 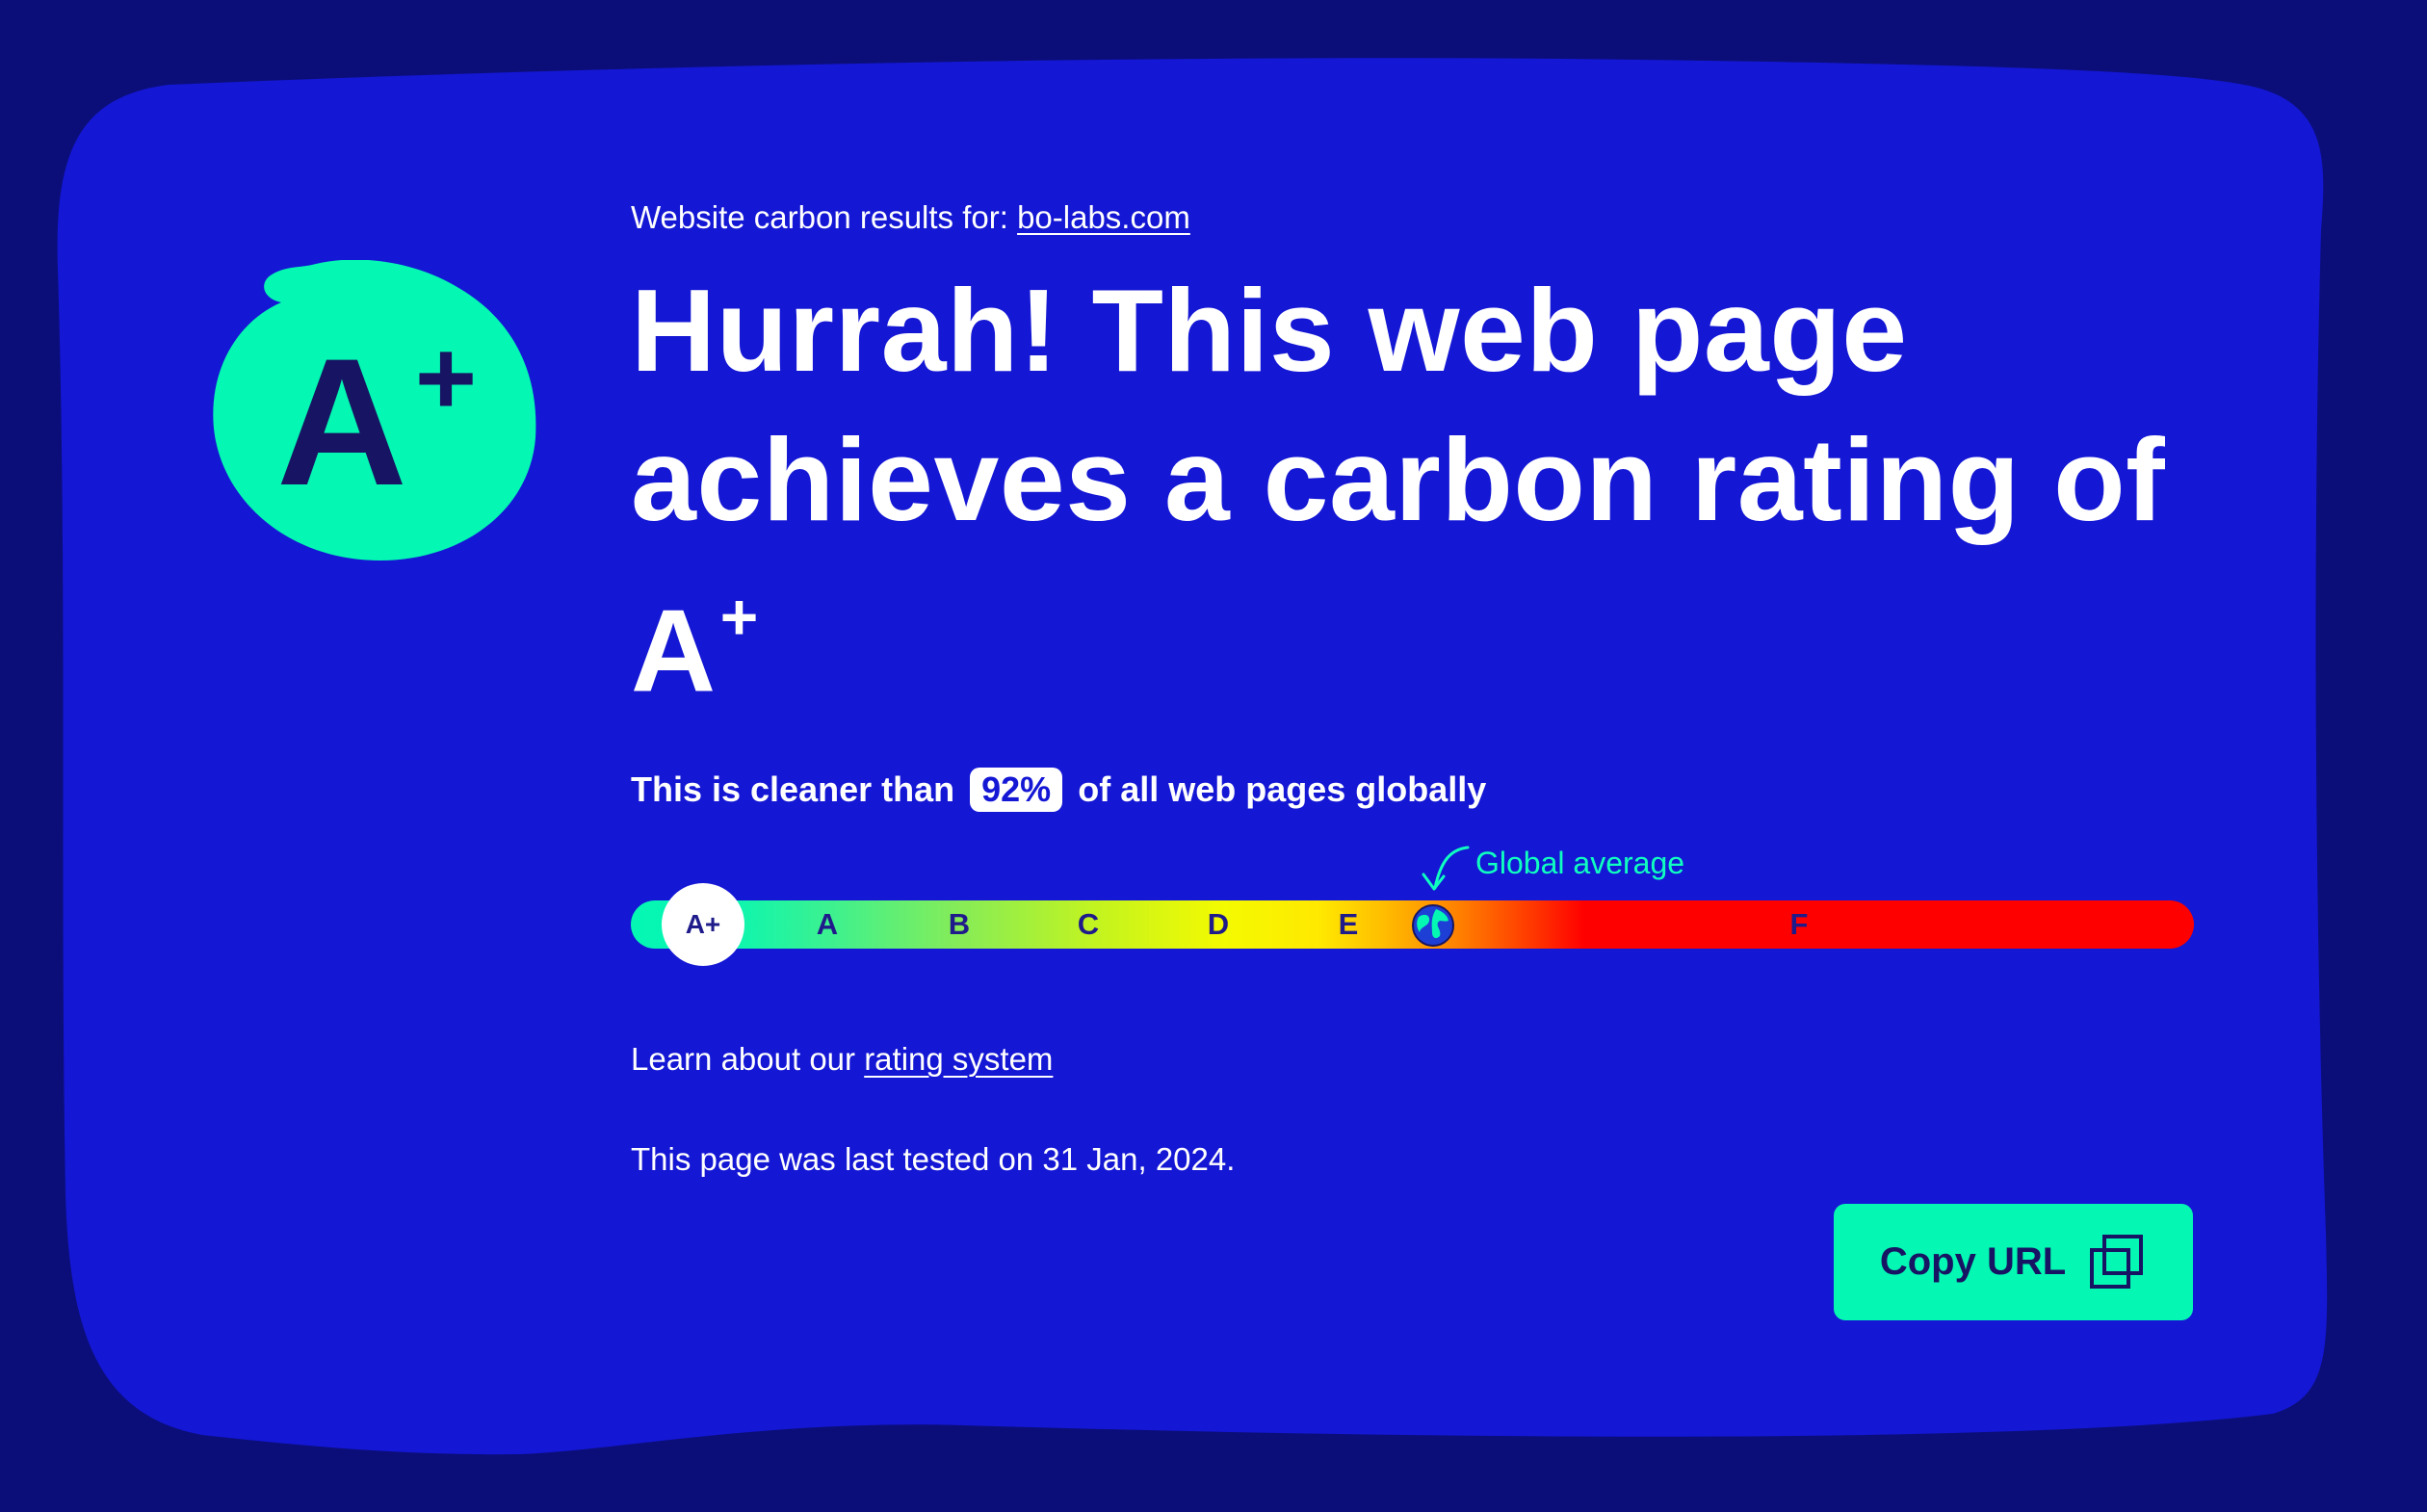 I want to click on rating-scale: Global average A B C D E F A+, so click(x=1413, y=902).